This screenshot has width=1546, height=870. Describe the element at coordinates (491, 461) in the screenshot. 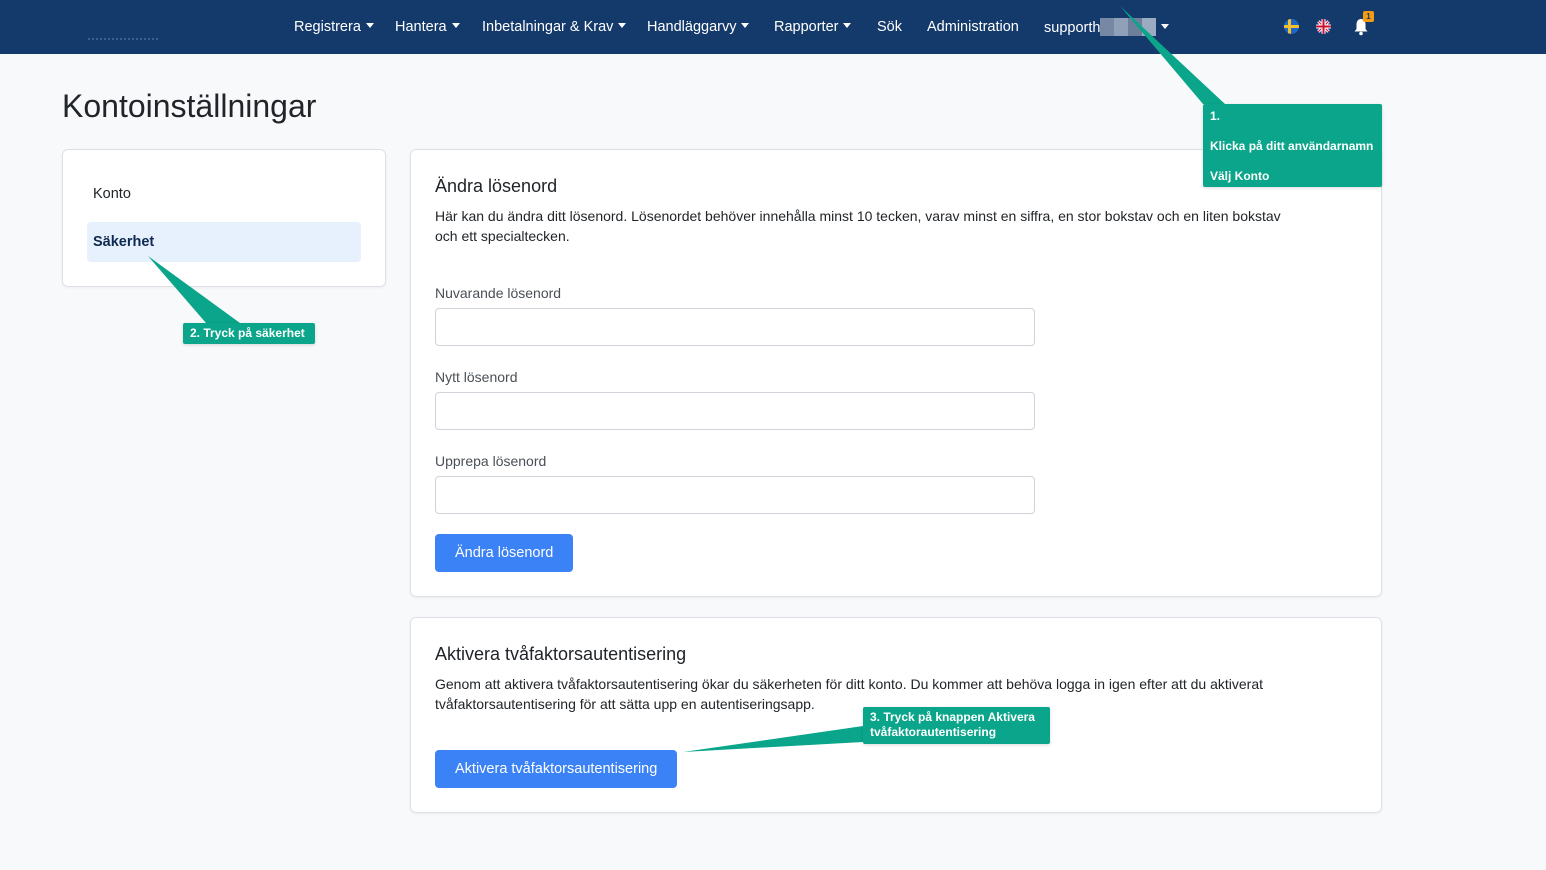

I see `repeat-password-label: Upprepa lösenord` at that location.